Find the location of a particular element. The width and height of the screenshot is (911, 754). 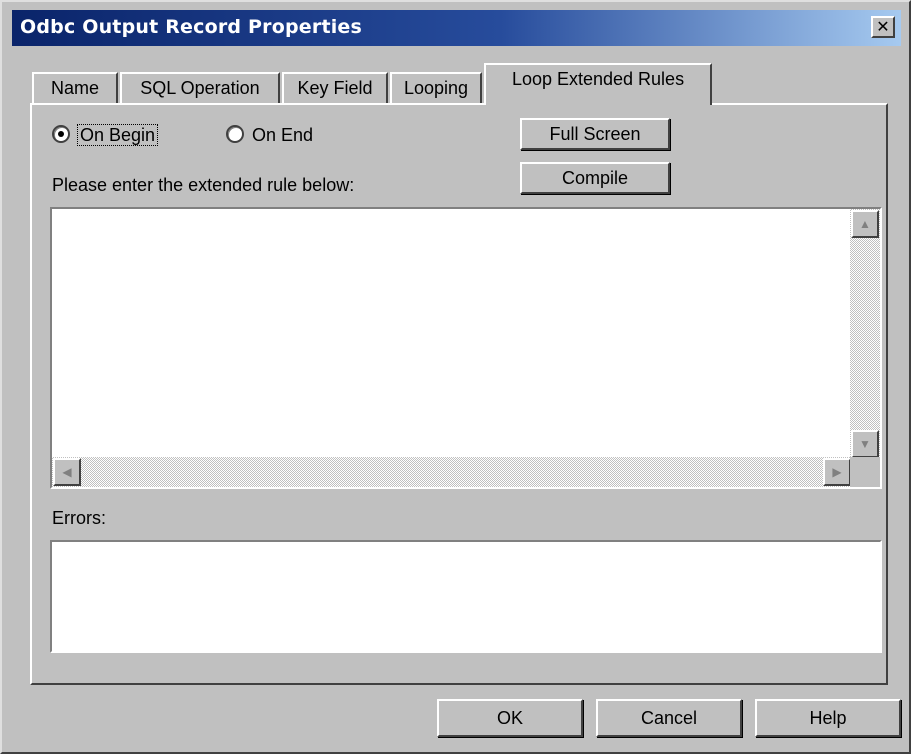

tab-key-field: Key Field is located at coordinates (335, 88).